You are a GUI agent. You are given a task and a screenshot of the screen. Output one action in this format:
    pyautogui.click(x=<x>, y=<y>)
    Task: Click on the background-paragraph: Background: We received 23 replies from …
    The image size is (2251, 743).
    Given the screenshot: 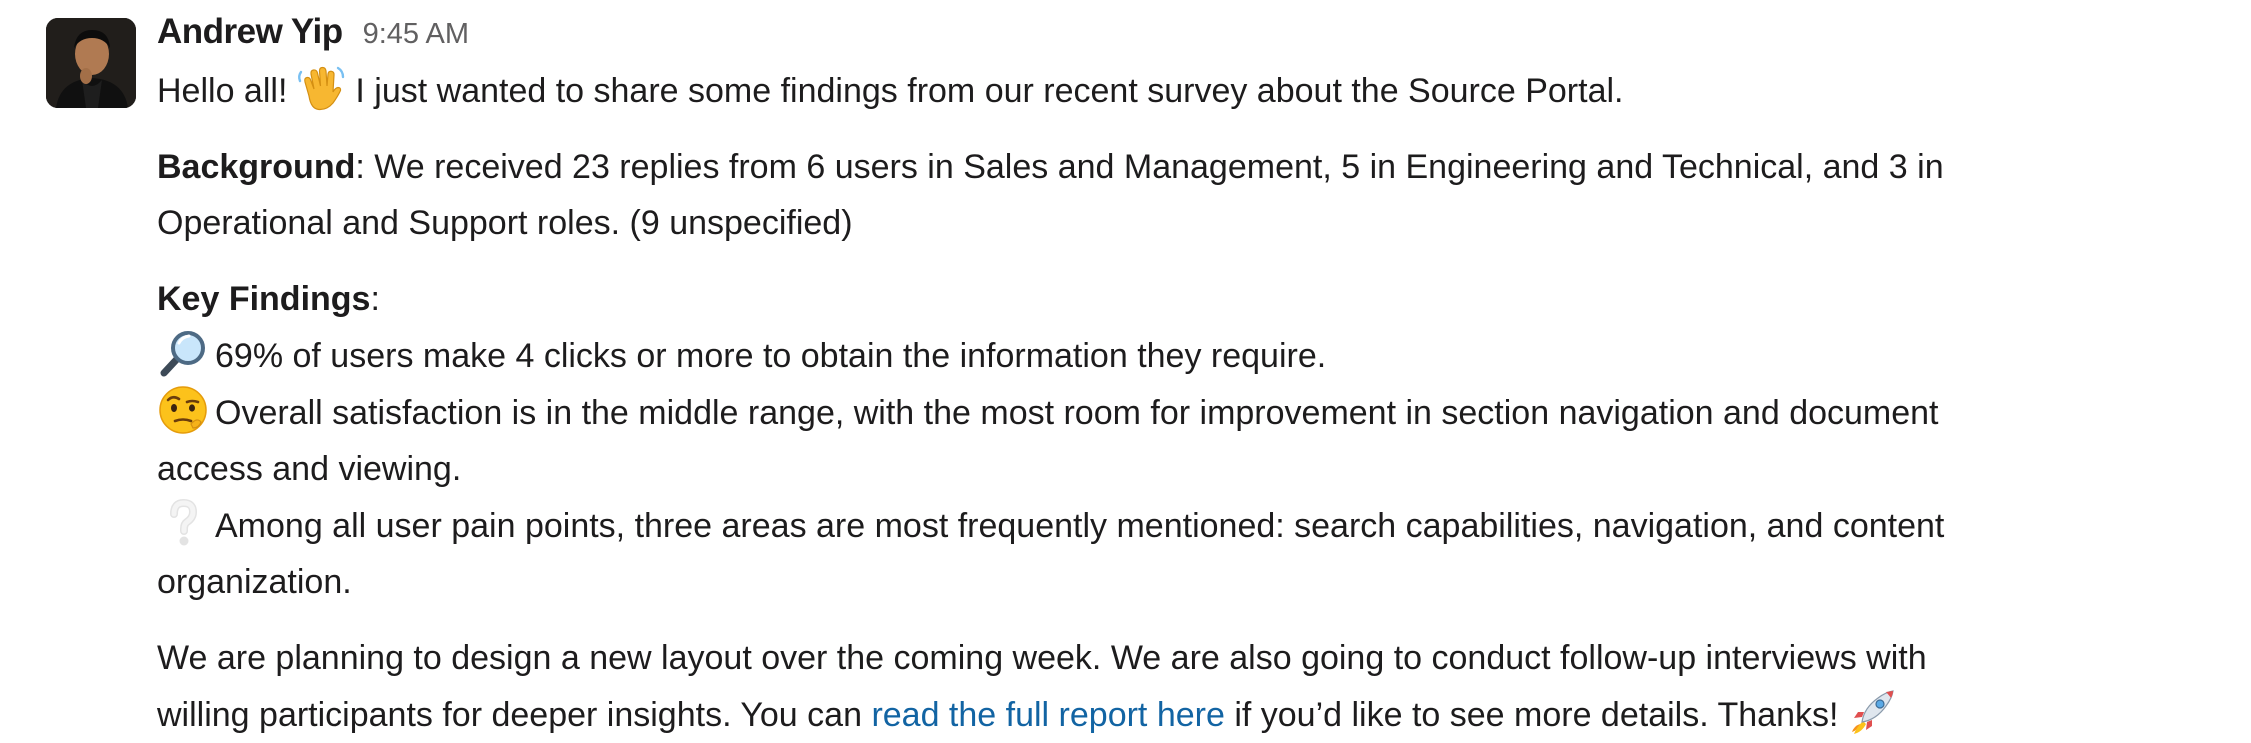 What is the action you would take?
    pyautogui.click(x=1187, y=195)
    